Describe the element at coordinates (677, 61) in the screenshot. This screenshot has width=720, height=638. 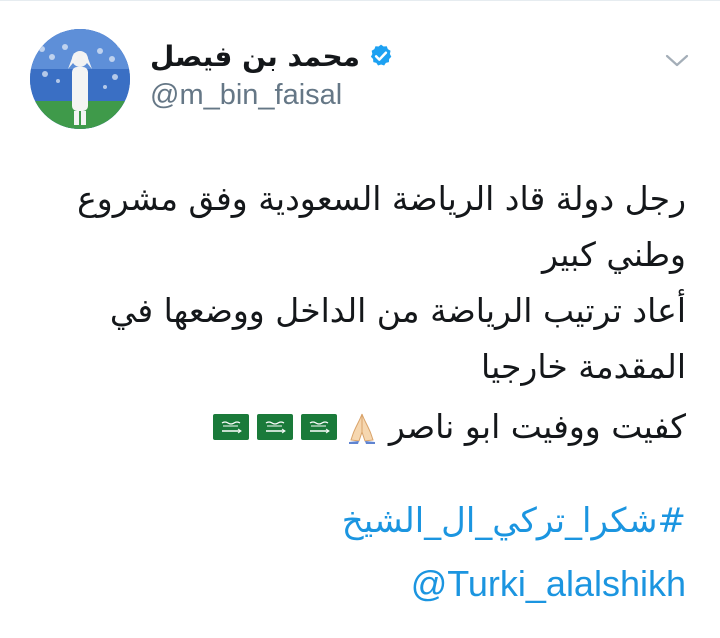
I see `chevron-down-icon` at that location.